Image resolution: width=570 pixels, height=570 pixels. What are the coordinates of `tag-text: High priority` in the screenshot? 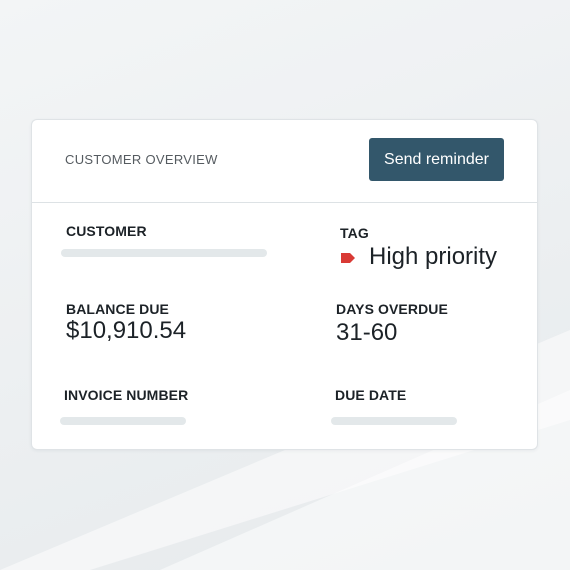 It's located at (433, 256).